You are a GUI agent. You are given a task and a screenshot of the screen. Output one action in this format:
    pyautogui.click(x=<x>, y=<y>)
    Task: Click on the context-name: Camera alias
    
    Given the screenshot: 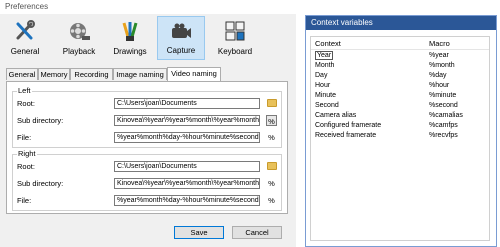 What is the action you would take?
    pyautogui.click(x=336, y=115)
    